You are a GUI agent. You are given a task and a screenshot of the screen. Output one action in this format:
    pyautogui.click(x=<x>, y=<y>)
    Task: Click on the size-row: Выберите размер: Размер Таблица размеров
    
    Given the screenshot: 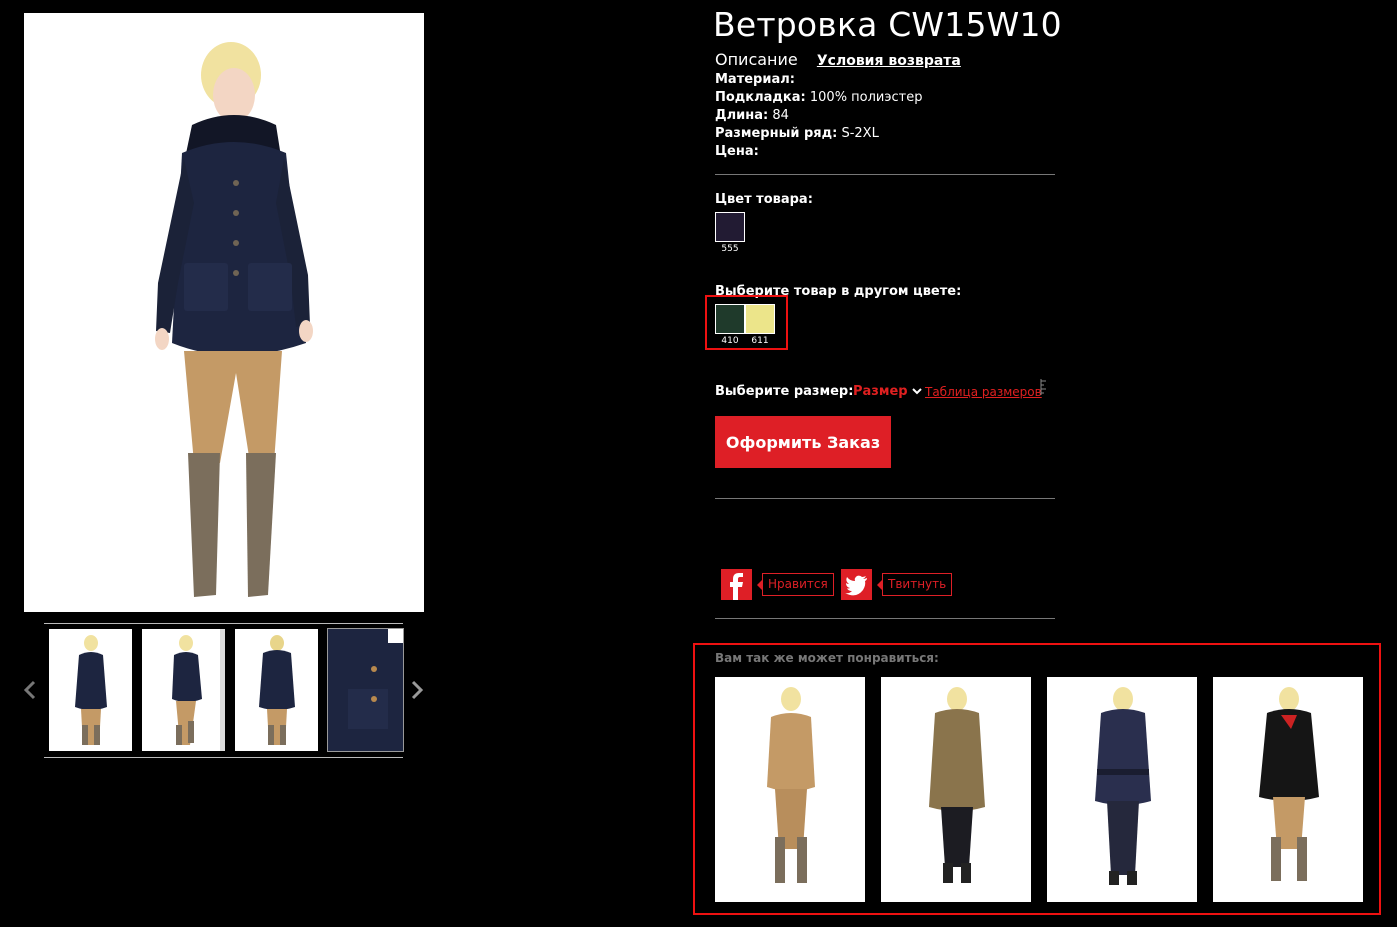 What is the action you would take?
    pyautogui.click(x=880, y=389)
    